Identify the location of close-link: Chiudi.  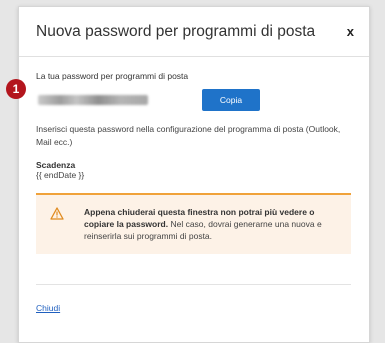
(48, 308).